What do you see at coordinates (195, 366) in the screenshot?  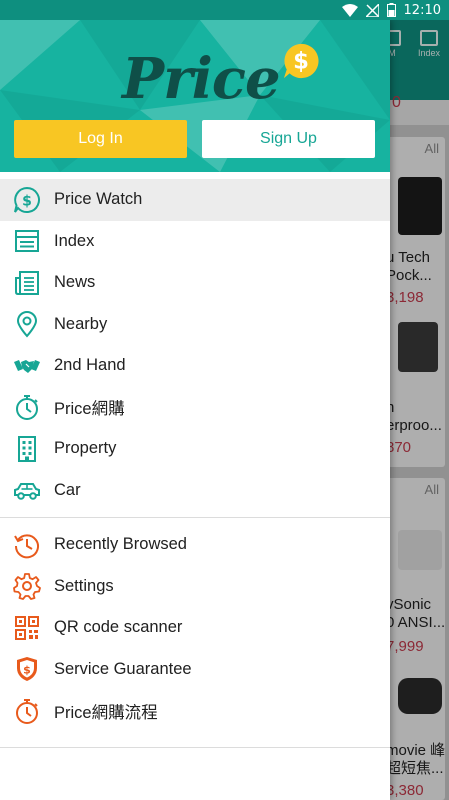 I see `menu-item-2nd-hand: 2nd Hand` at bounding box center [195, 366].